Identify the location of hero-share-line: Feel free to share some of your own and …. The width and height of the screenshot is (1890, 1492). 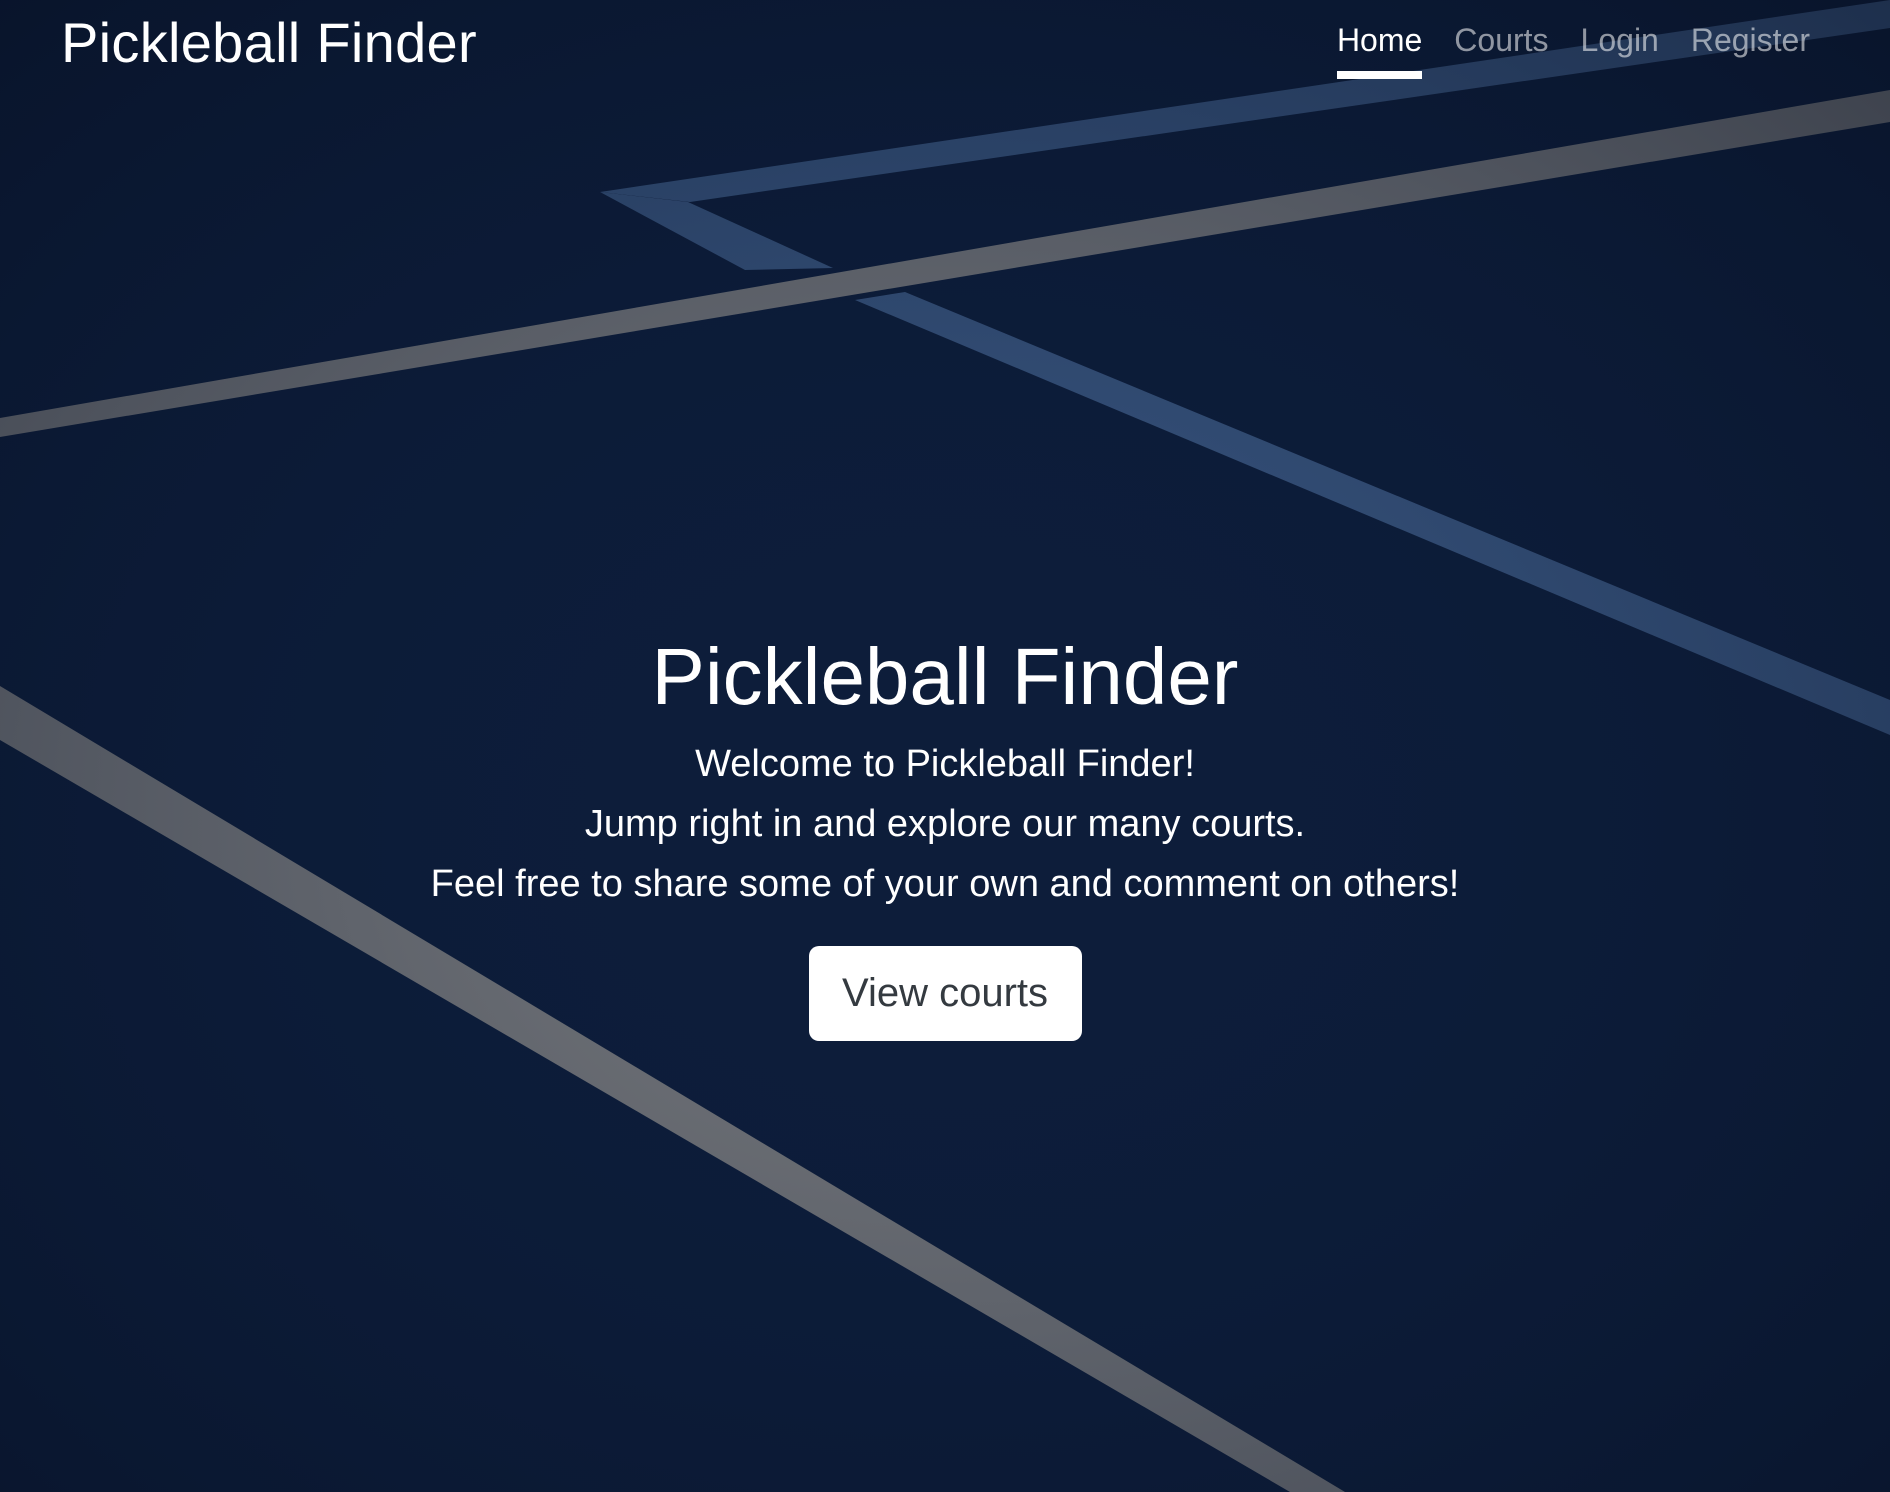
(945, 884).